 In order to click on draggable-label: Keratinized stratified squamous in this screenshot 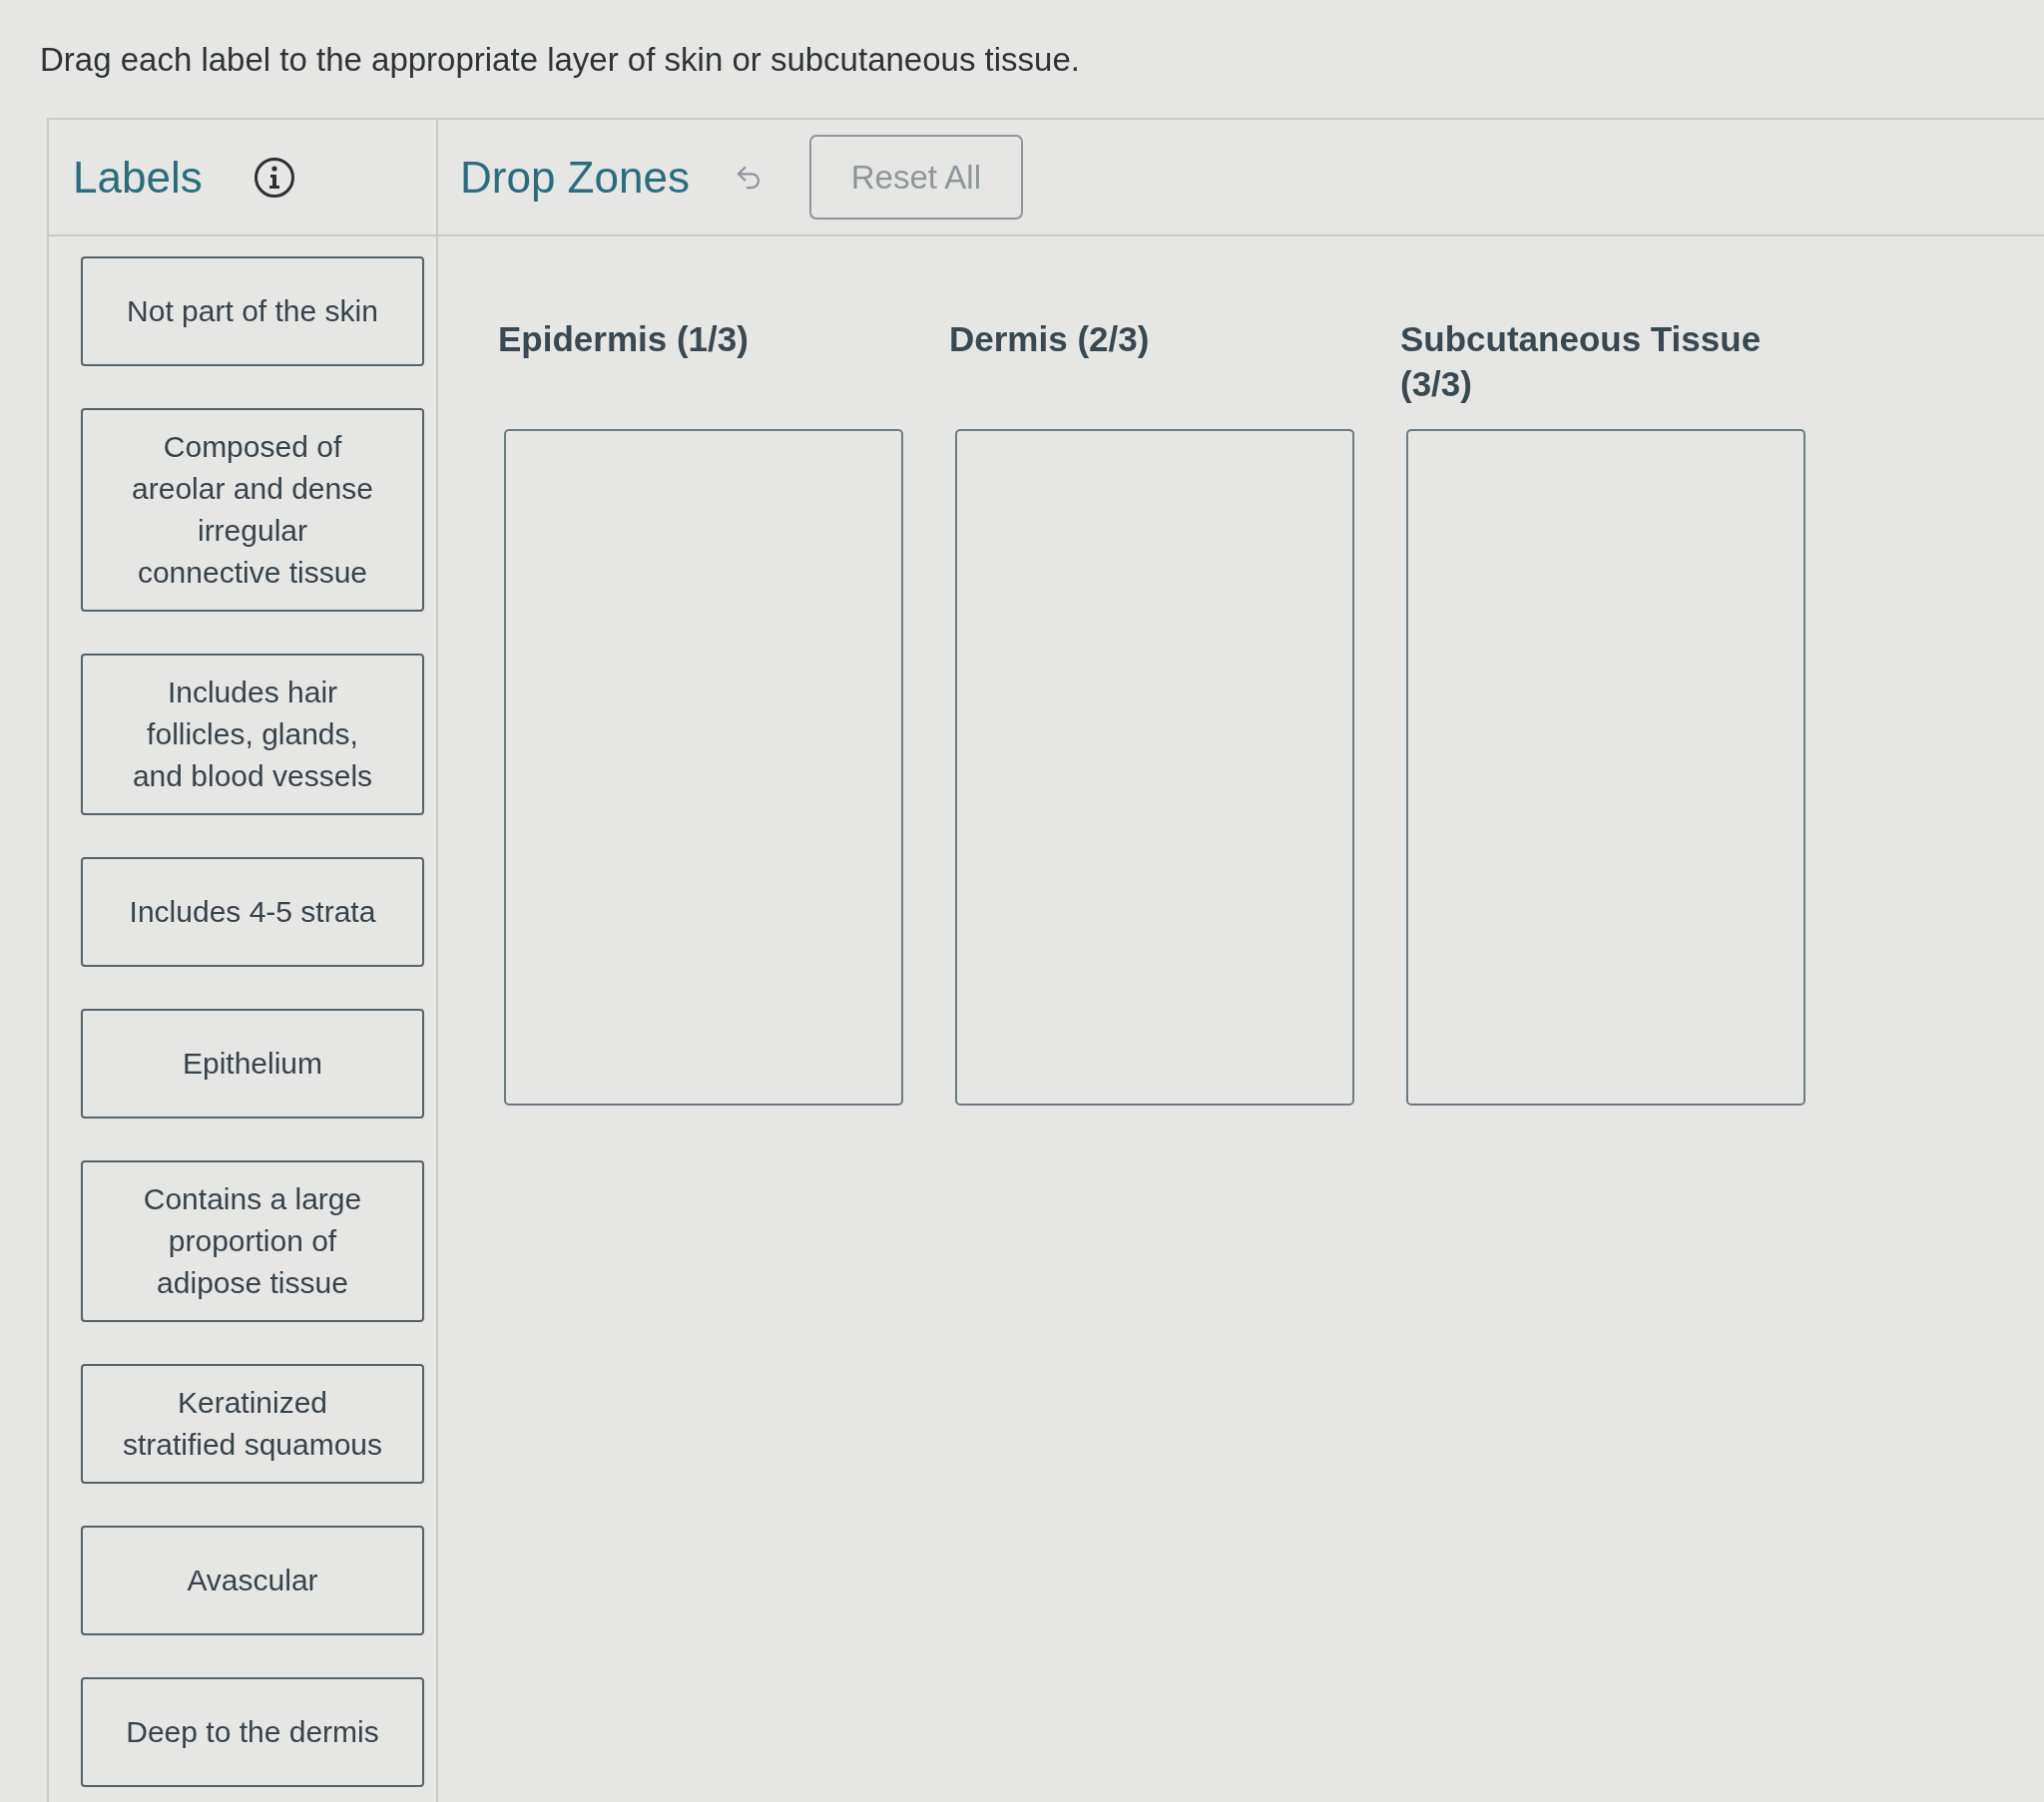, I will do `click(252, 1424)`.